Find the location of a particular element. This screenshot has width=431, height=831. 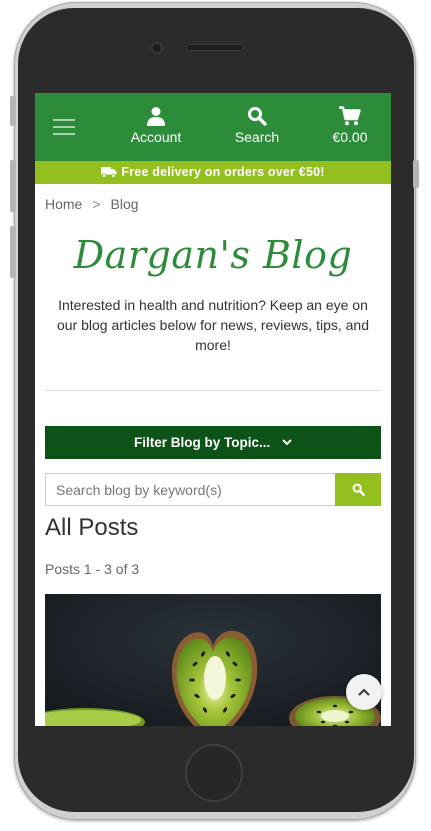

user-icon is located at coordinates (156, 116).